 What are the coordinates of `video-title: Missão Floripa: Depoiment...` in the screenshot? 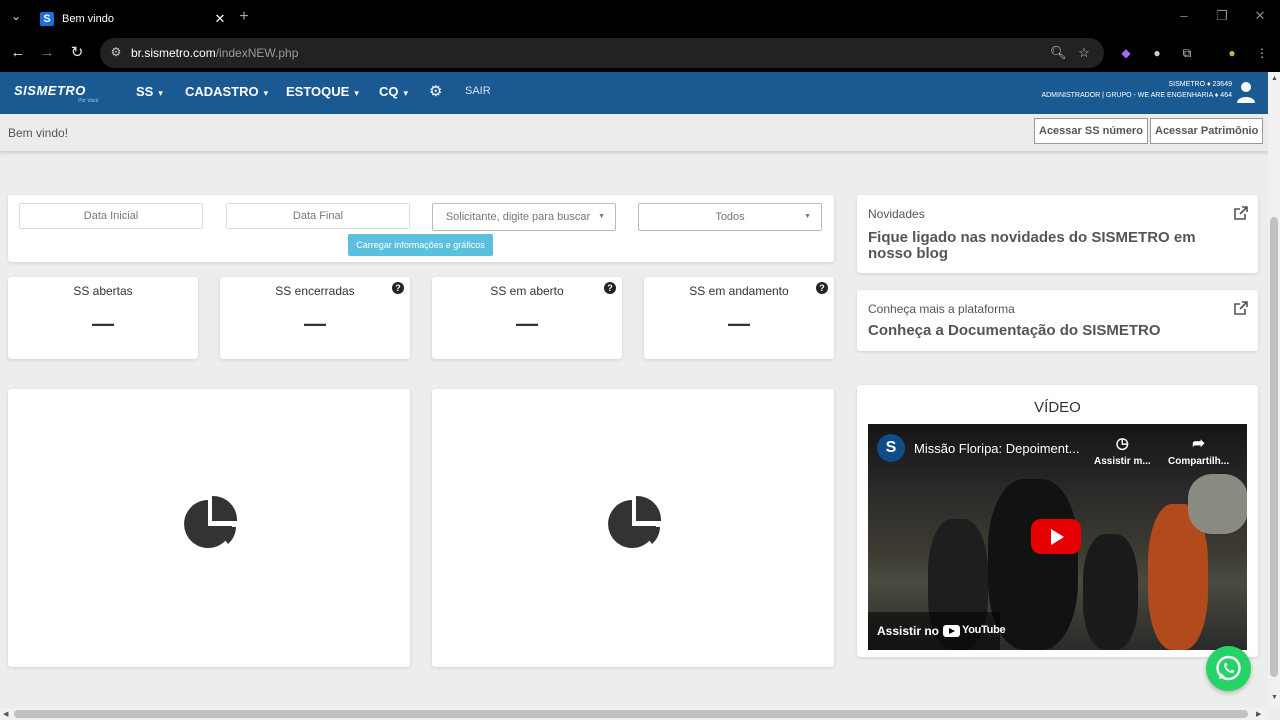 It's located at (996, 448).